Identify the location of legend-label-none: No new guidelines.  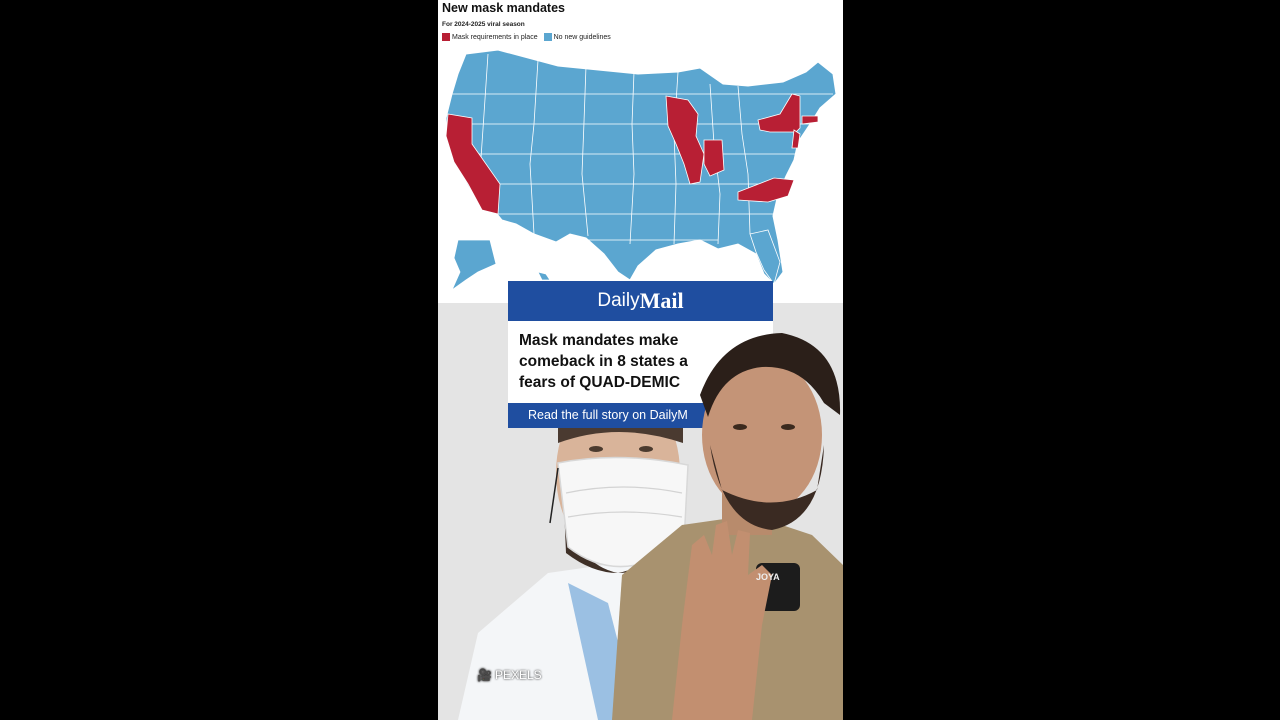
(582, 37).